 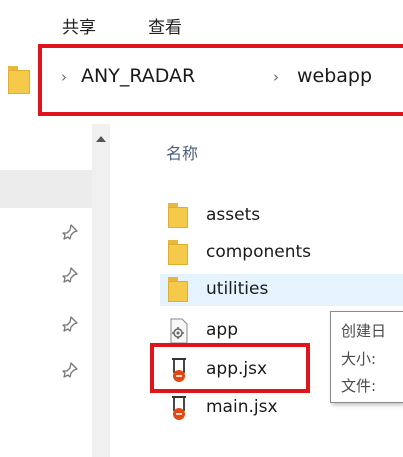 I want to click on list-item: utilities, so click(x=281, y=290).